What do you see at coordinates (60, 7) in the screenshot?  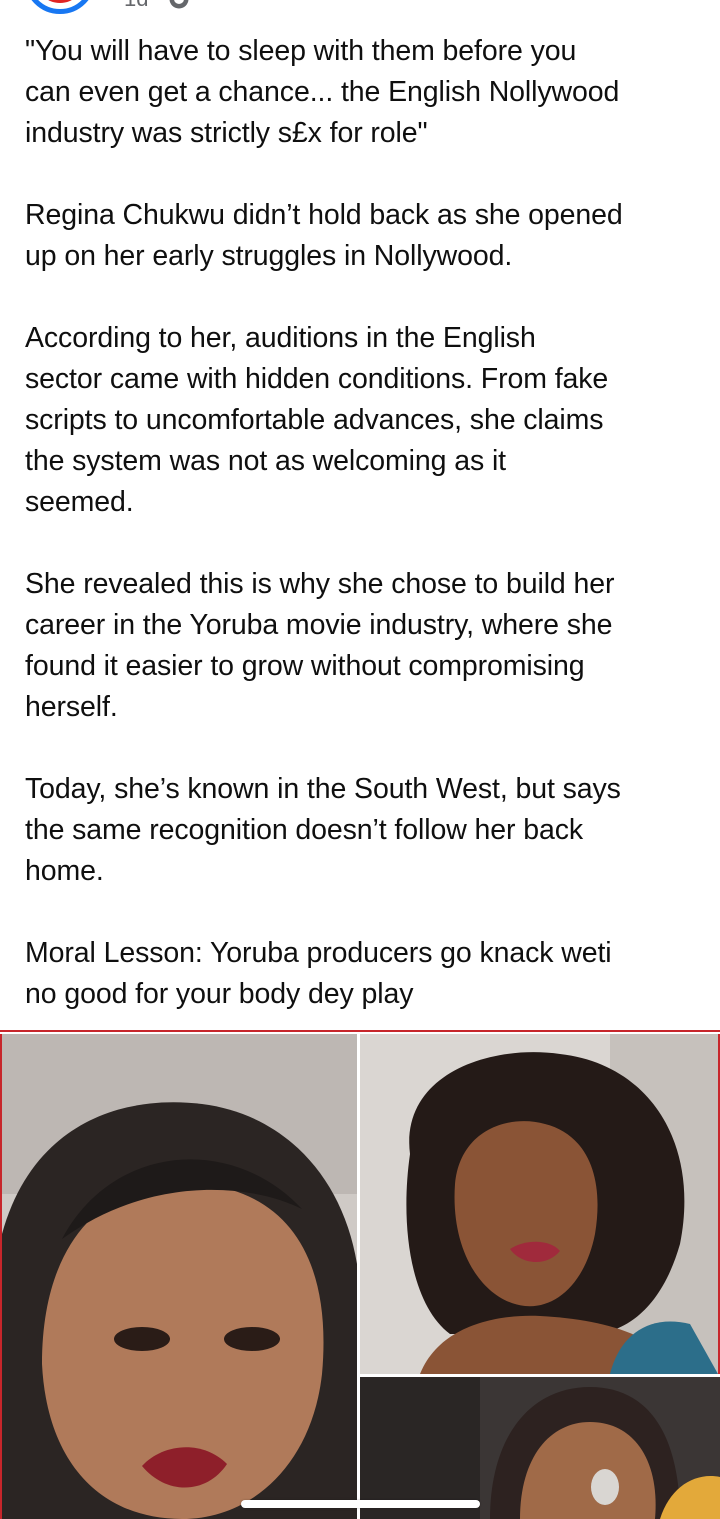 I see `page-avatar-icon` at bounding box center [60, 7].